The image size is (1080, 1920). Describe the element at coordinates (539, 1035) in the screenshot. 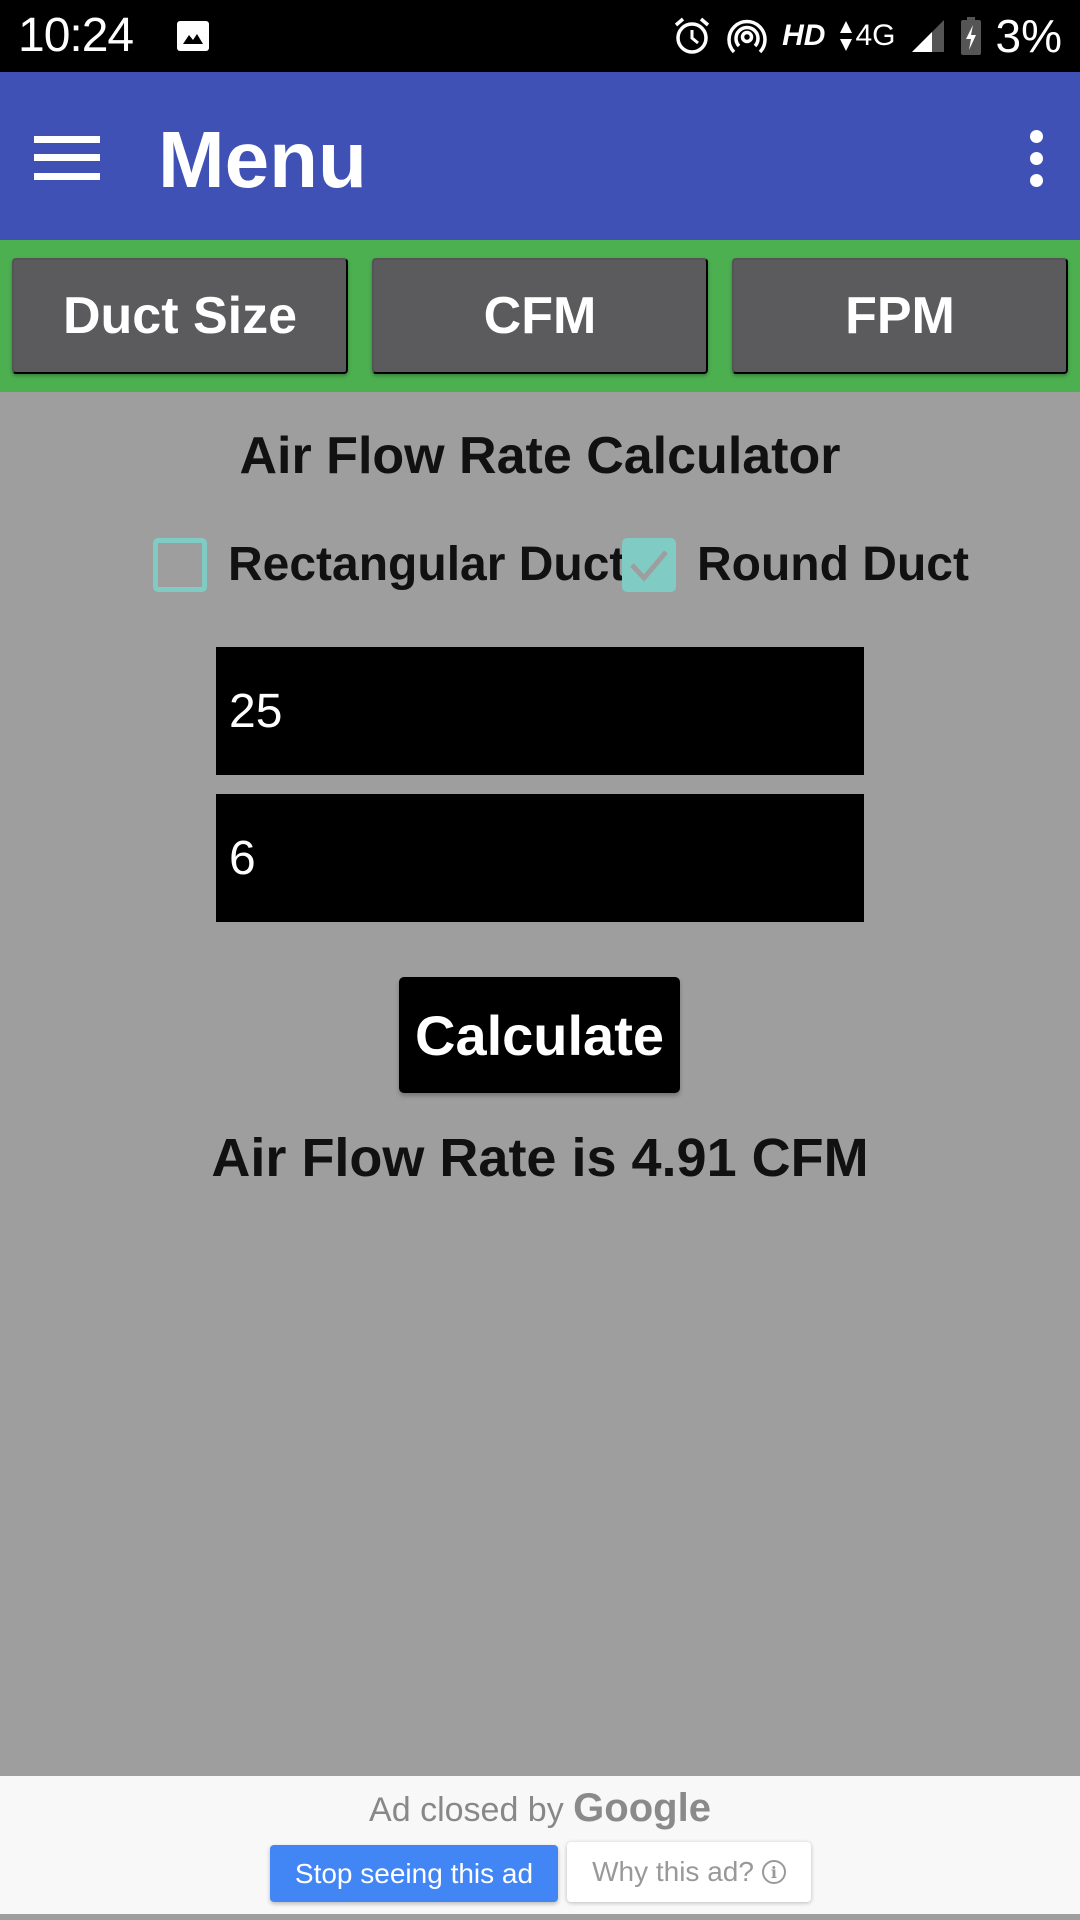

I see `calculate-button: Calculate` at that location.